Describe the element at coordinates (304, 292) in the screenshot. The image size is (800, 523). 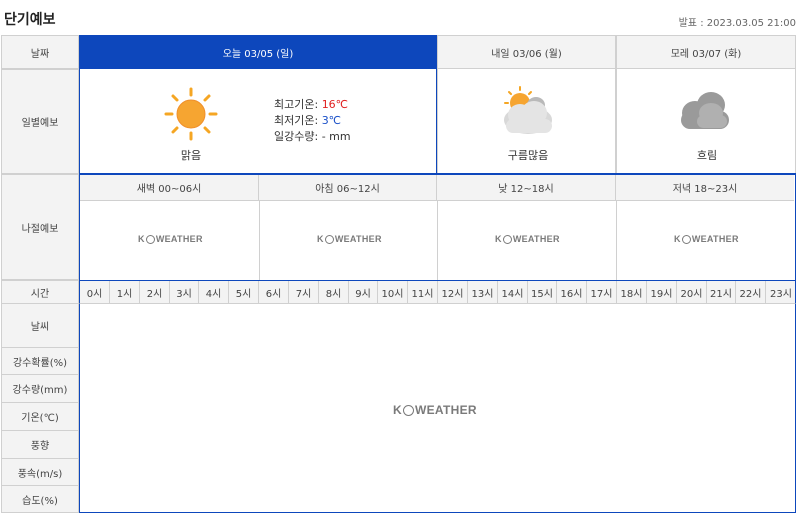
I see `hour-cell: 7시` at that location.